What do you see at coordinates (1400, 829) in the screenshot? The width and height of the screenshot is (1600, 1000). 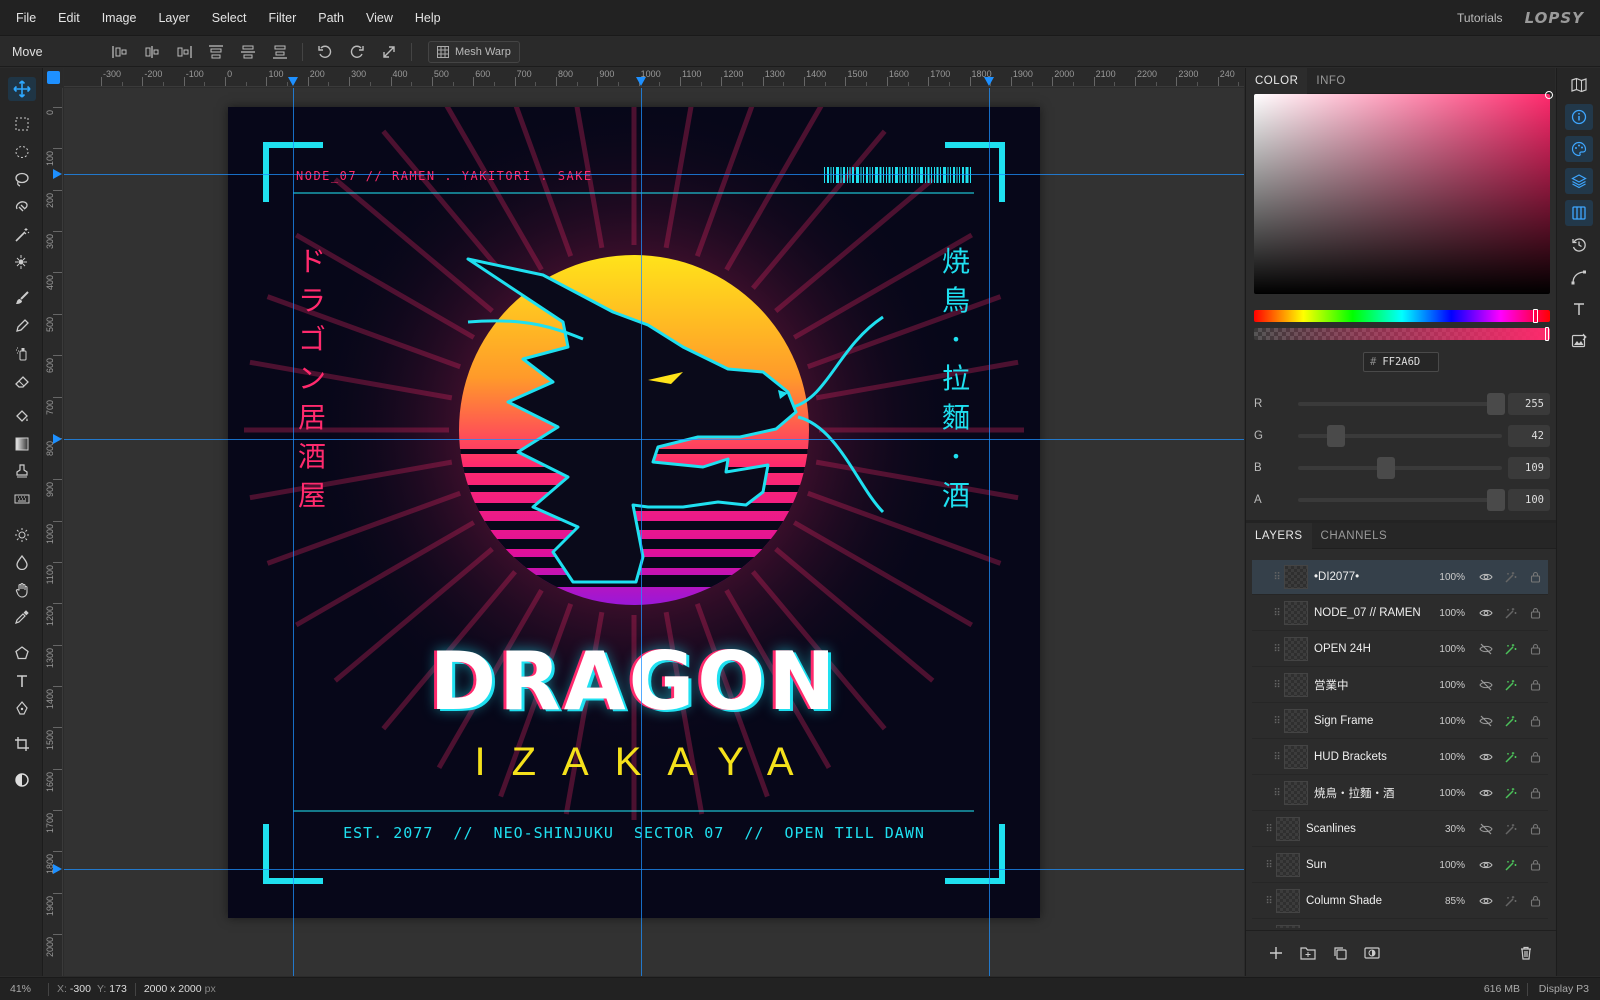 I see `layer-row: ⠿ Scanlines 30%` at bounding box center [1400, 829].